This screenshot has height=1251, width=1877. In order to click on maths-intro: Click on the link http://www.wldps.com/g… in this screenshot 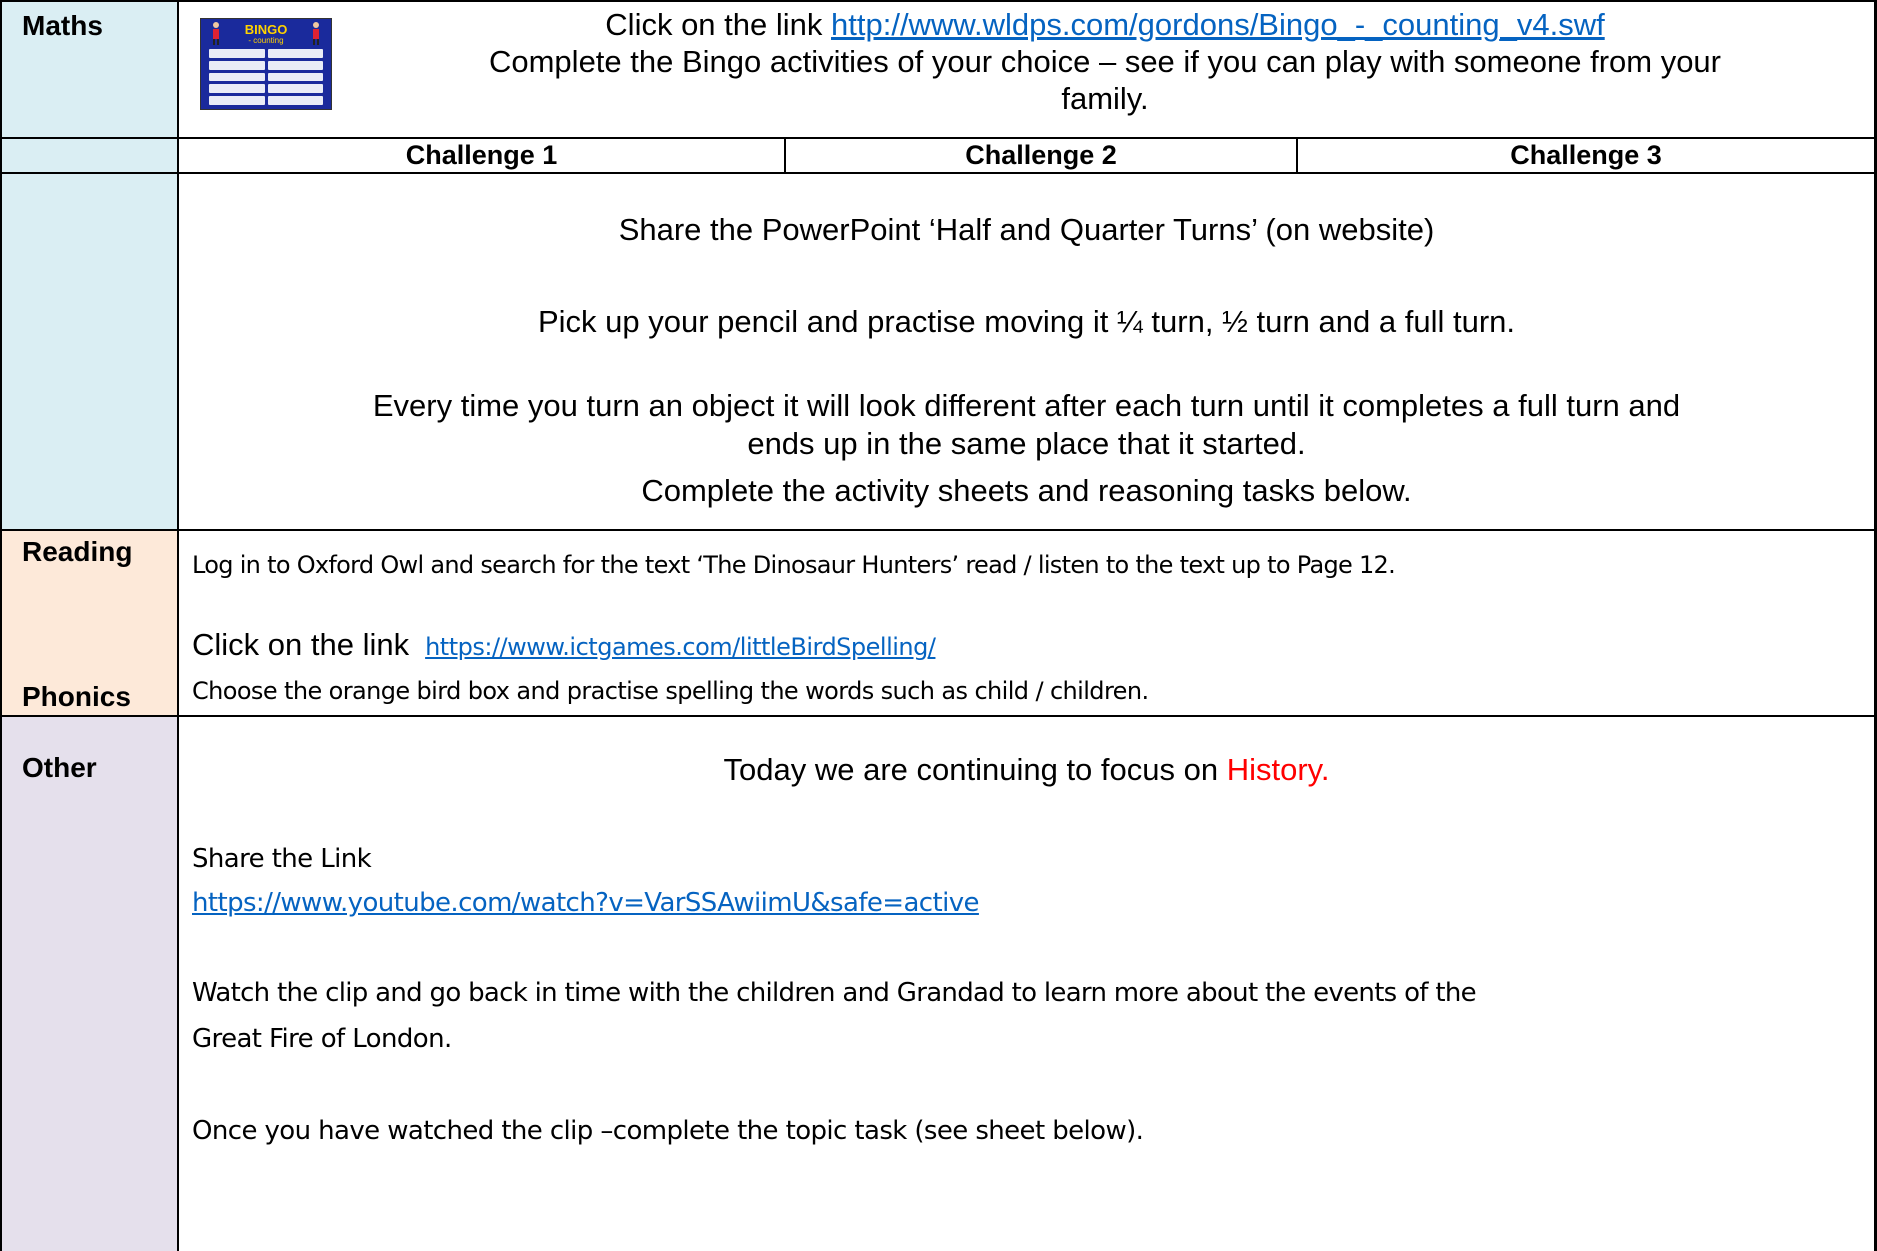, I will do `click(1105, 61)`.